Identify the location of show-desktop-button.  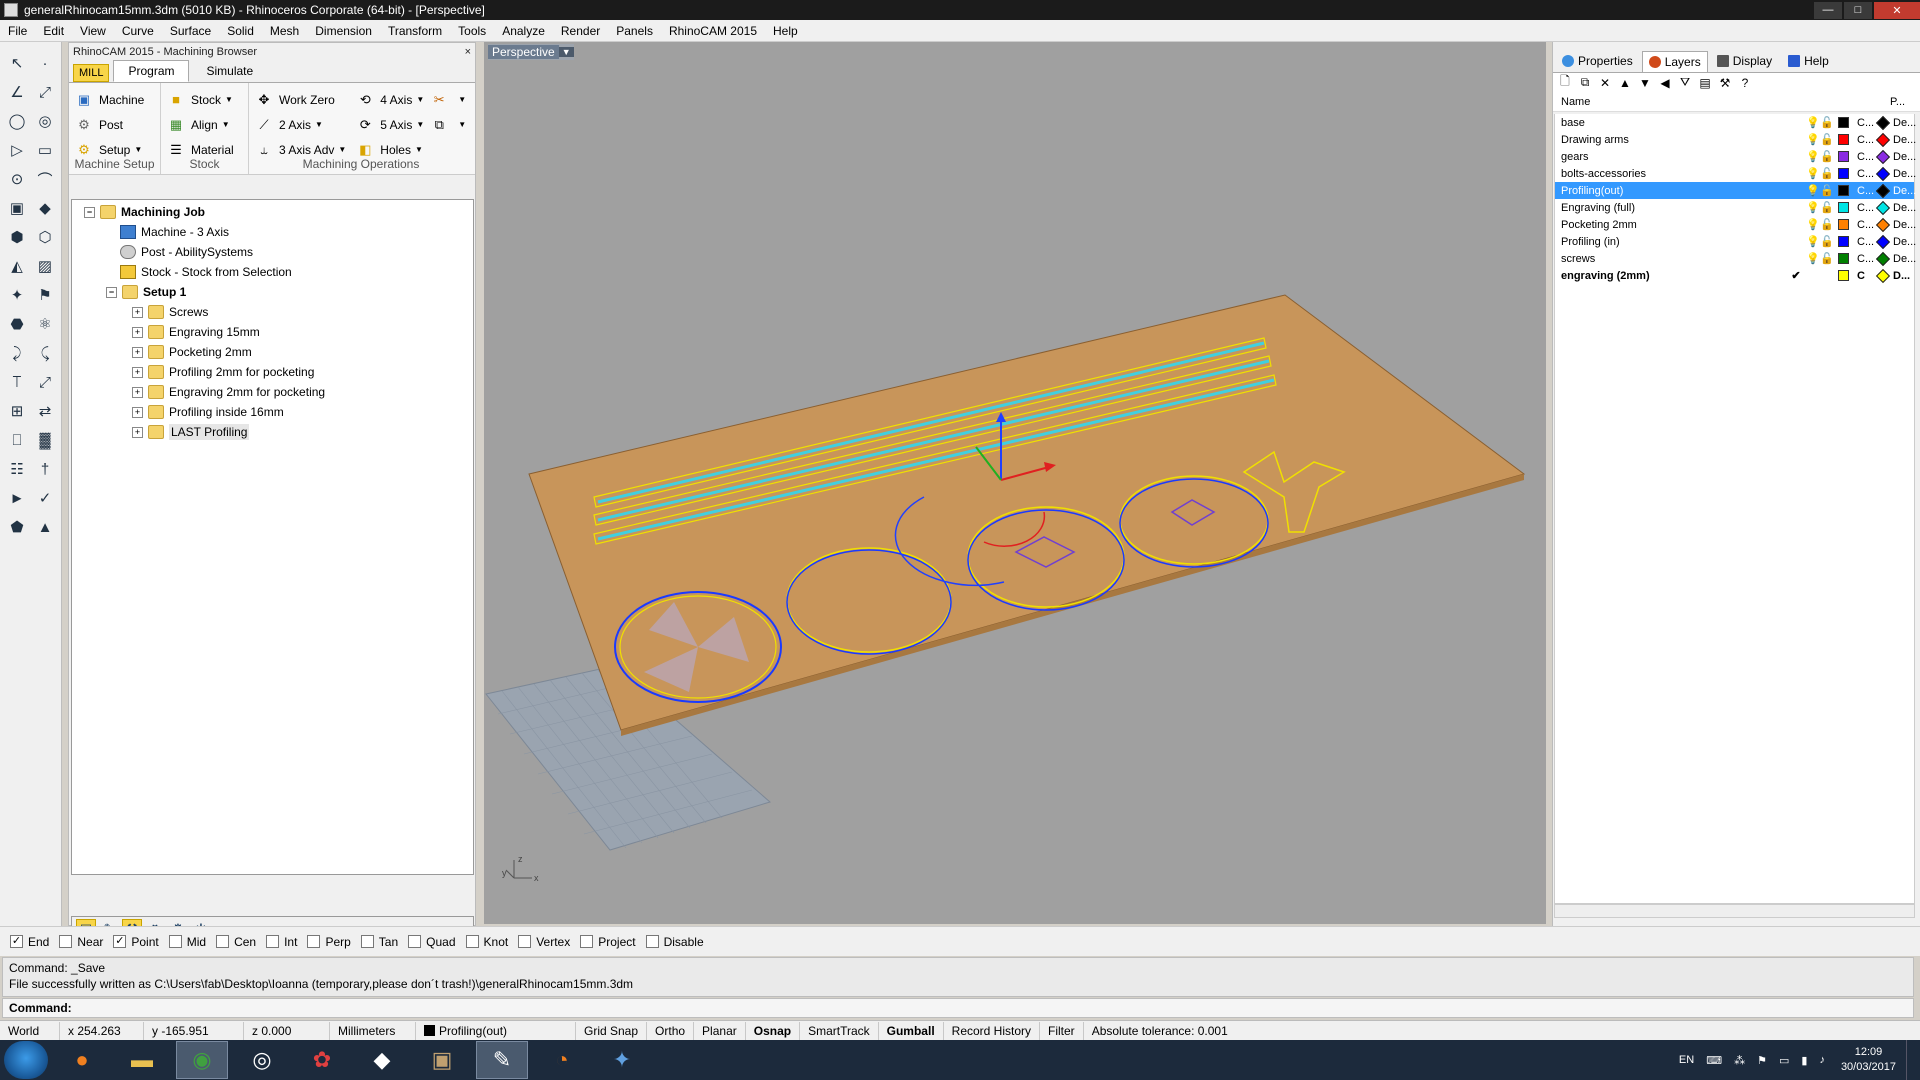
(1913, 1060).